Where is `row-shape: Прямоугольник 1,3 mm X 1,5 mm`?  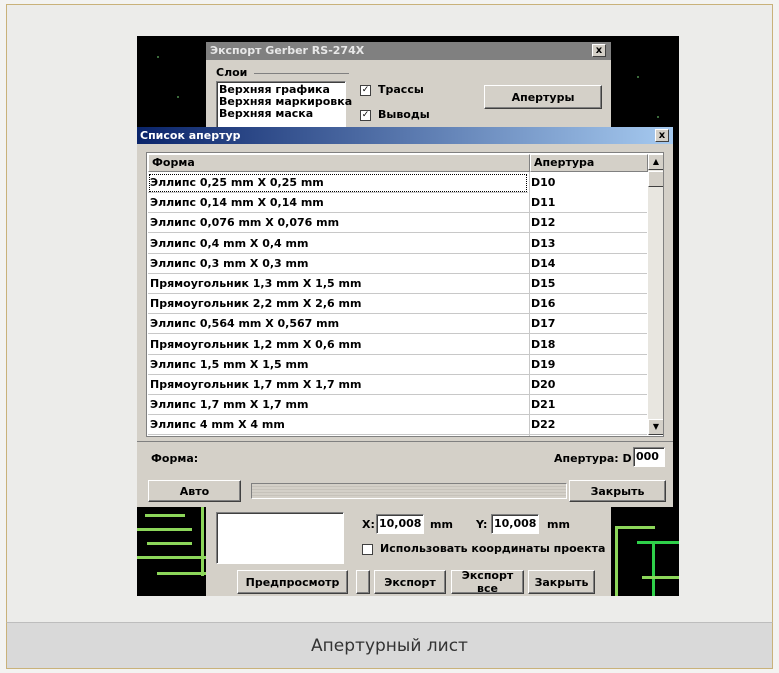 row-shape: Прямоугольник 1,3 mm X 1,5 mm is located at coordinates (256, 283).